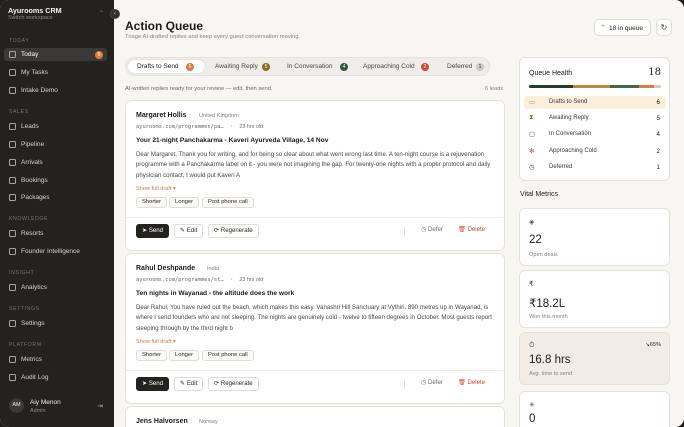  What do you see at coordinates (55, 233) in the screenshot?
I see `sidebar-item-resorts: Resorts` at bounding box center [55, 233].